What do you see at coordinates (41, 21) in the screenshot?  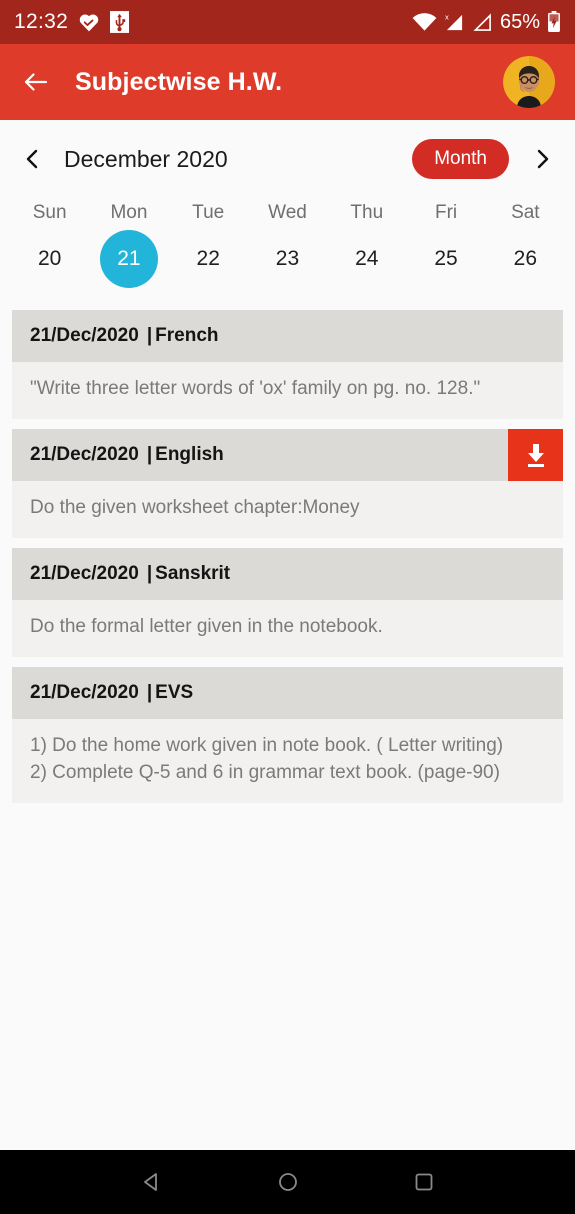 I see `status-time: 12:32` at bounding box center [41, 21].